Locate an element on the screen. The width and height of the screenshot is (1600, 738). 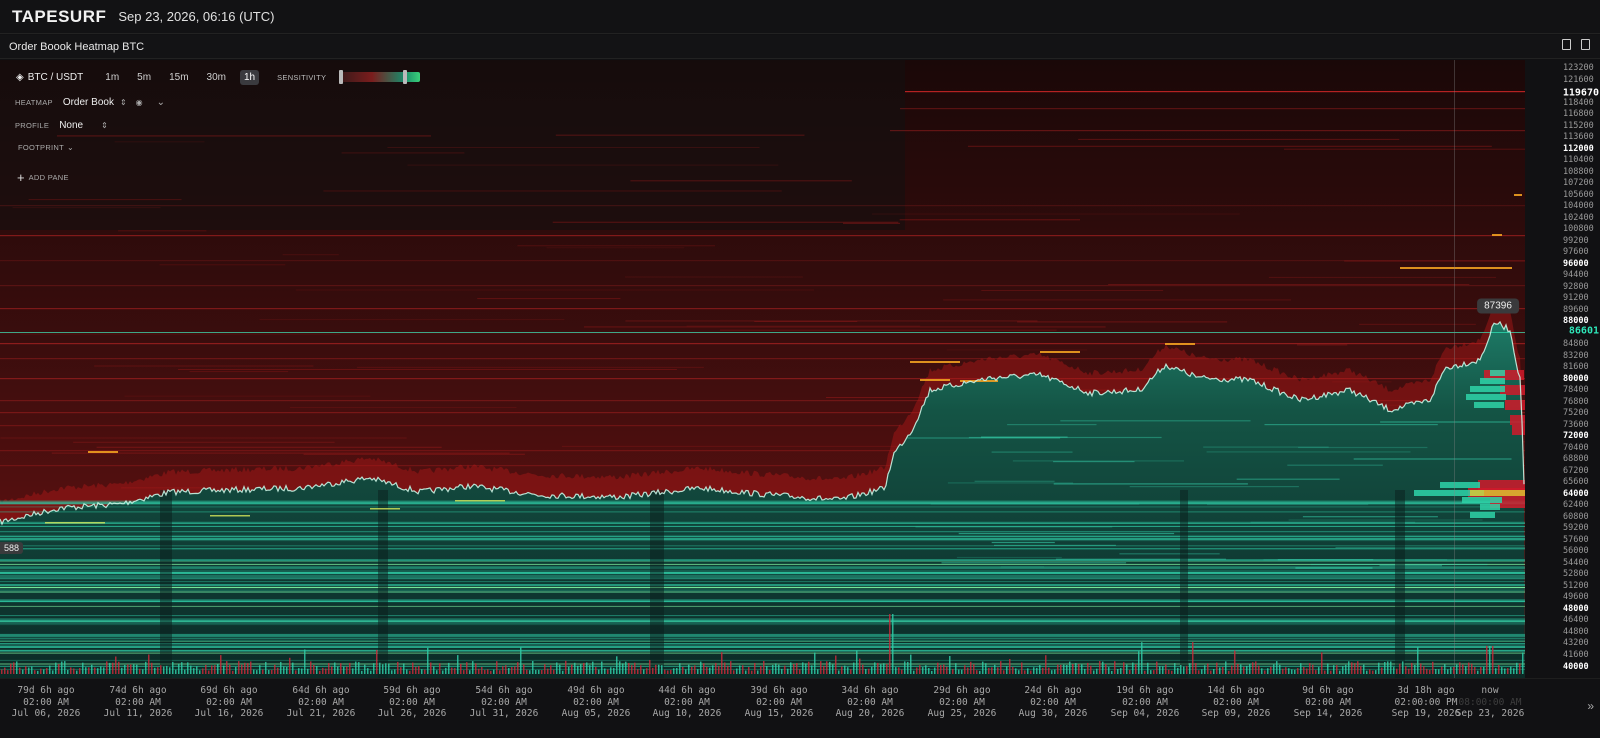
price-tick: 68800 is located at coordinates (1576, 459).